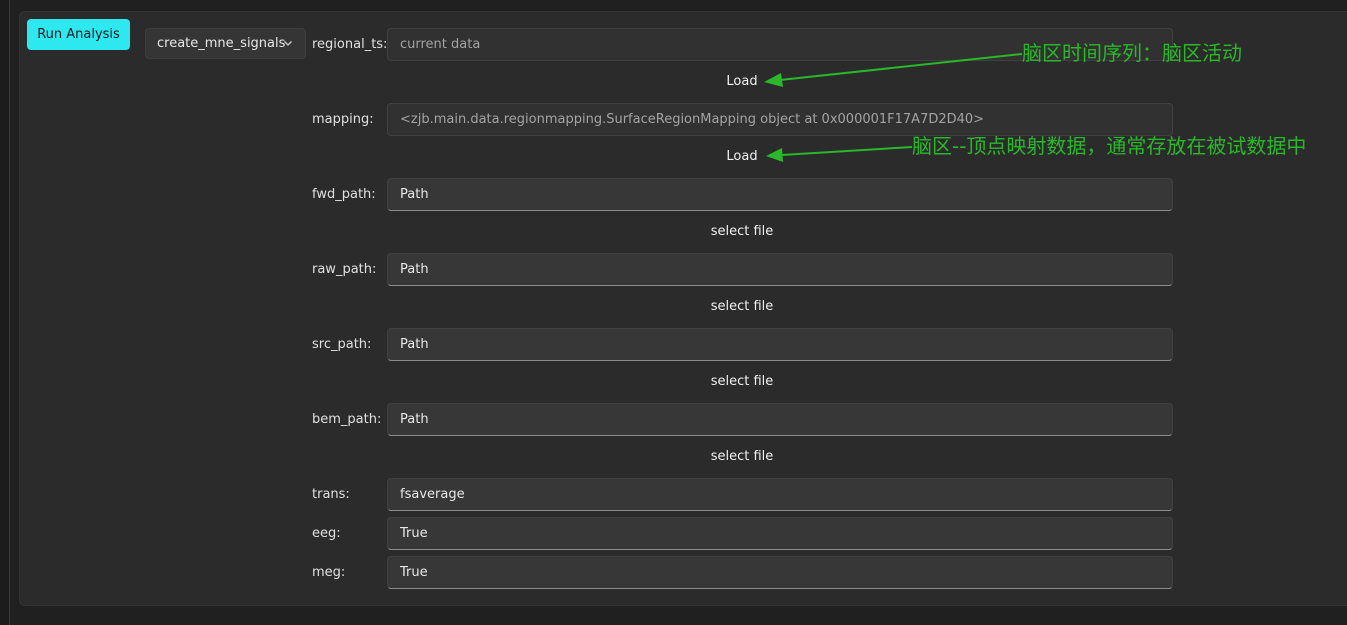 This screenshot has height=625, width=1347. What do you see at coordinates (1109, 146) in the screenshot?
I see `mapping-annotation: 脑区--顶点映射数据，通常存放在被试数据中` at bounding box center [1109, 146].